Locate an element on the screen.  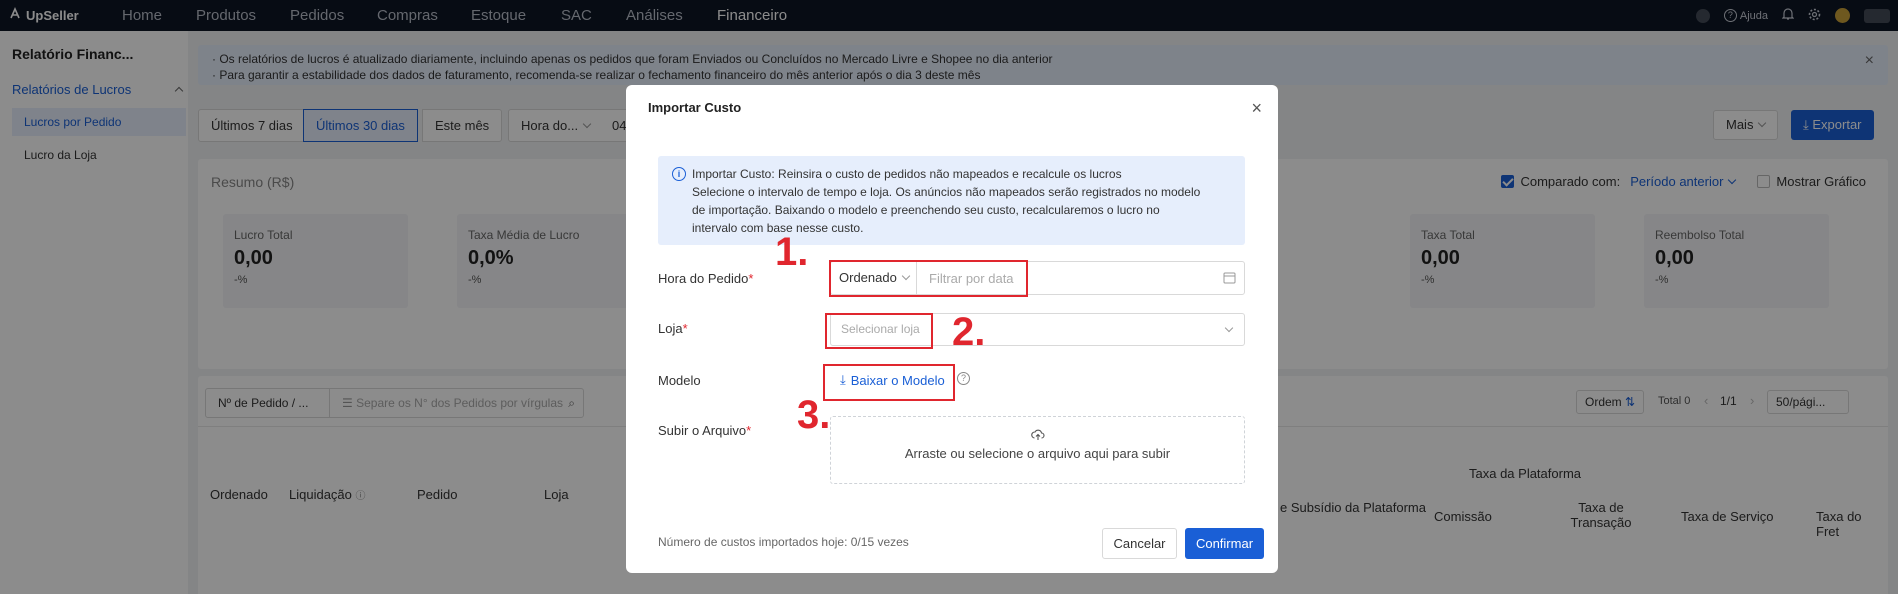
modal-close-icon: × is located at coordinates (1256, 108).